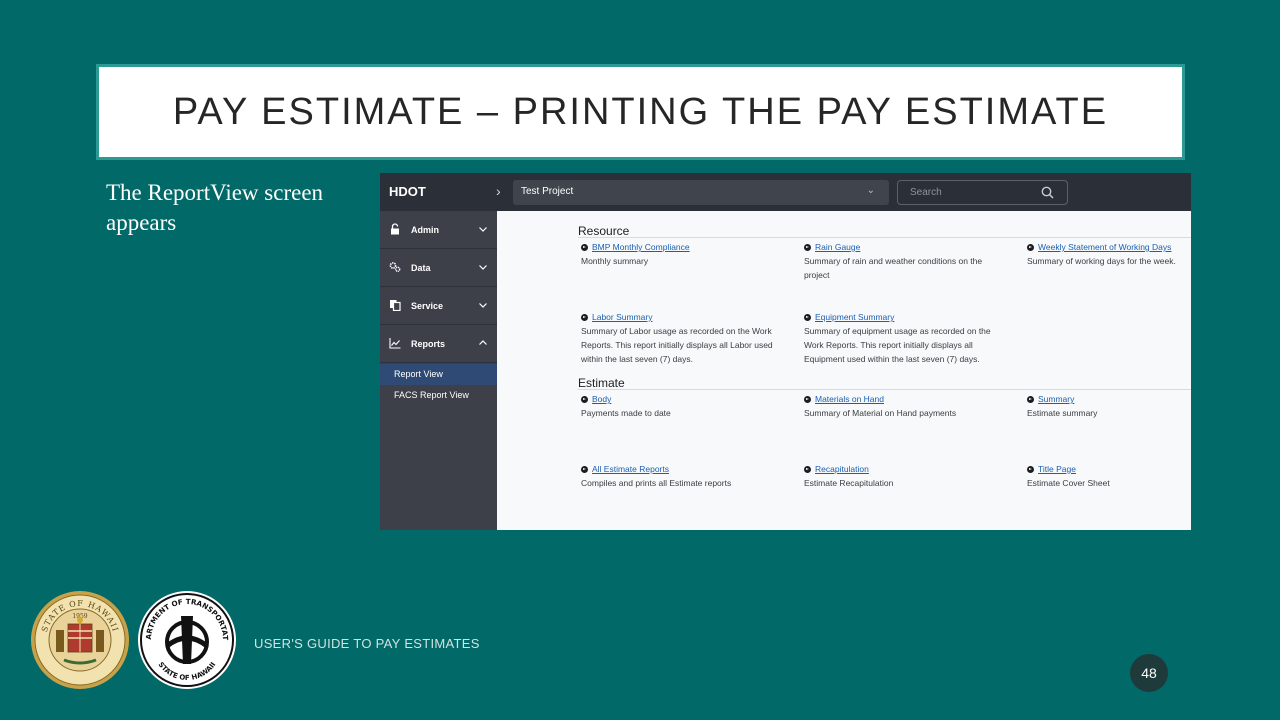 The width and height of the screenshot is (1280, 720). What do you see at coordinates (427, 306) in the screenshot?
I see `sidebar-item-label: Service` at bounding box center [427, 306].